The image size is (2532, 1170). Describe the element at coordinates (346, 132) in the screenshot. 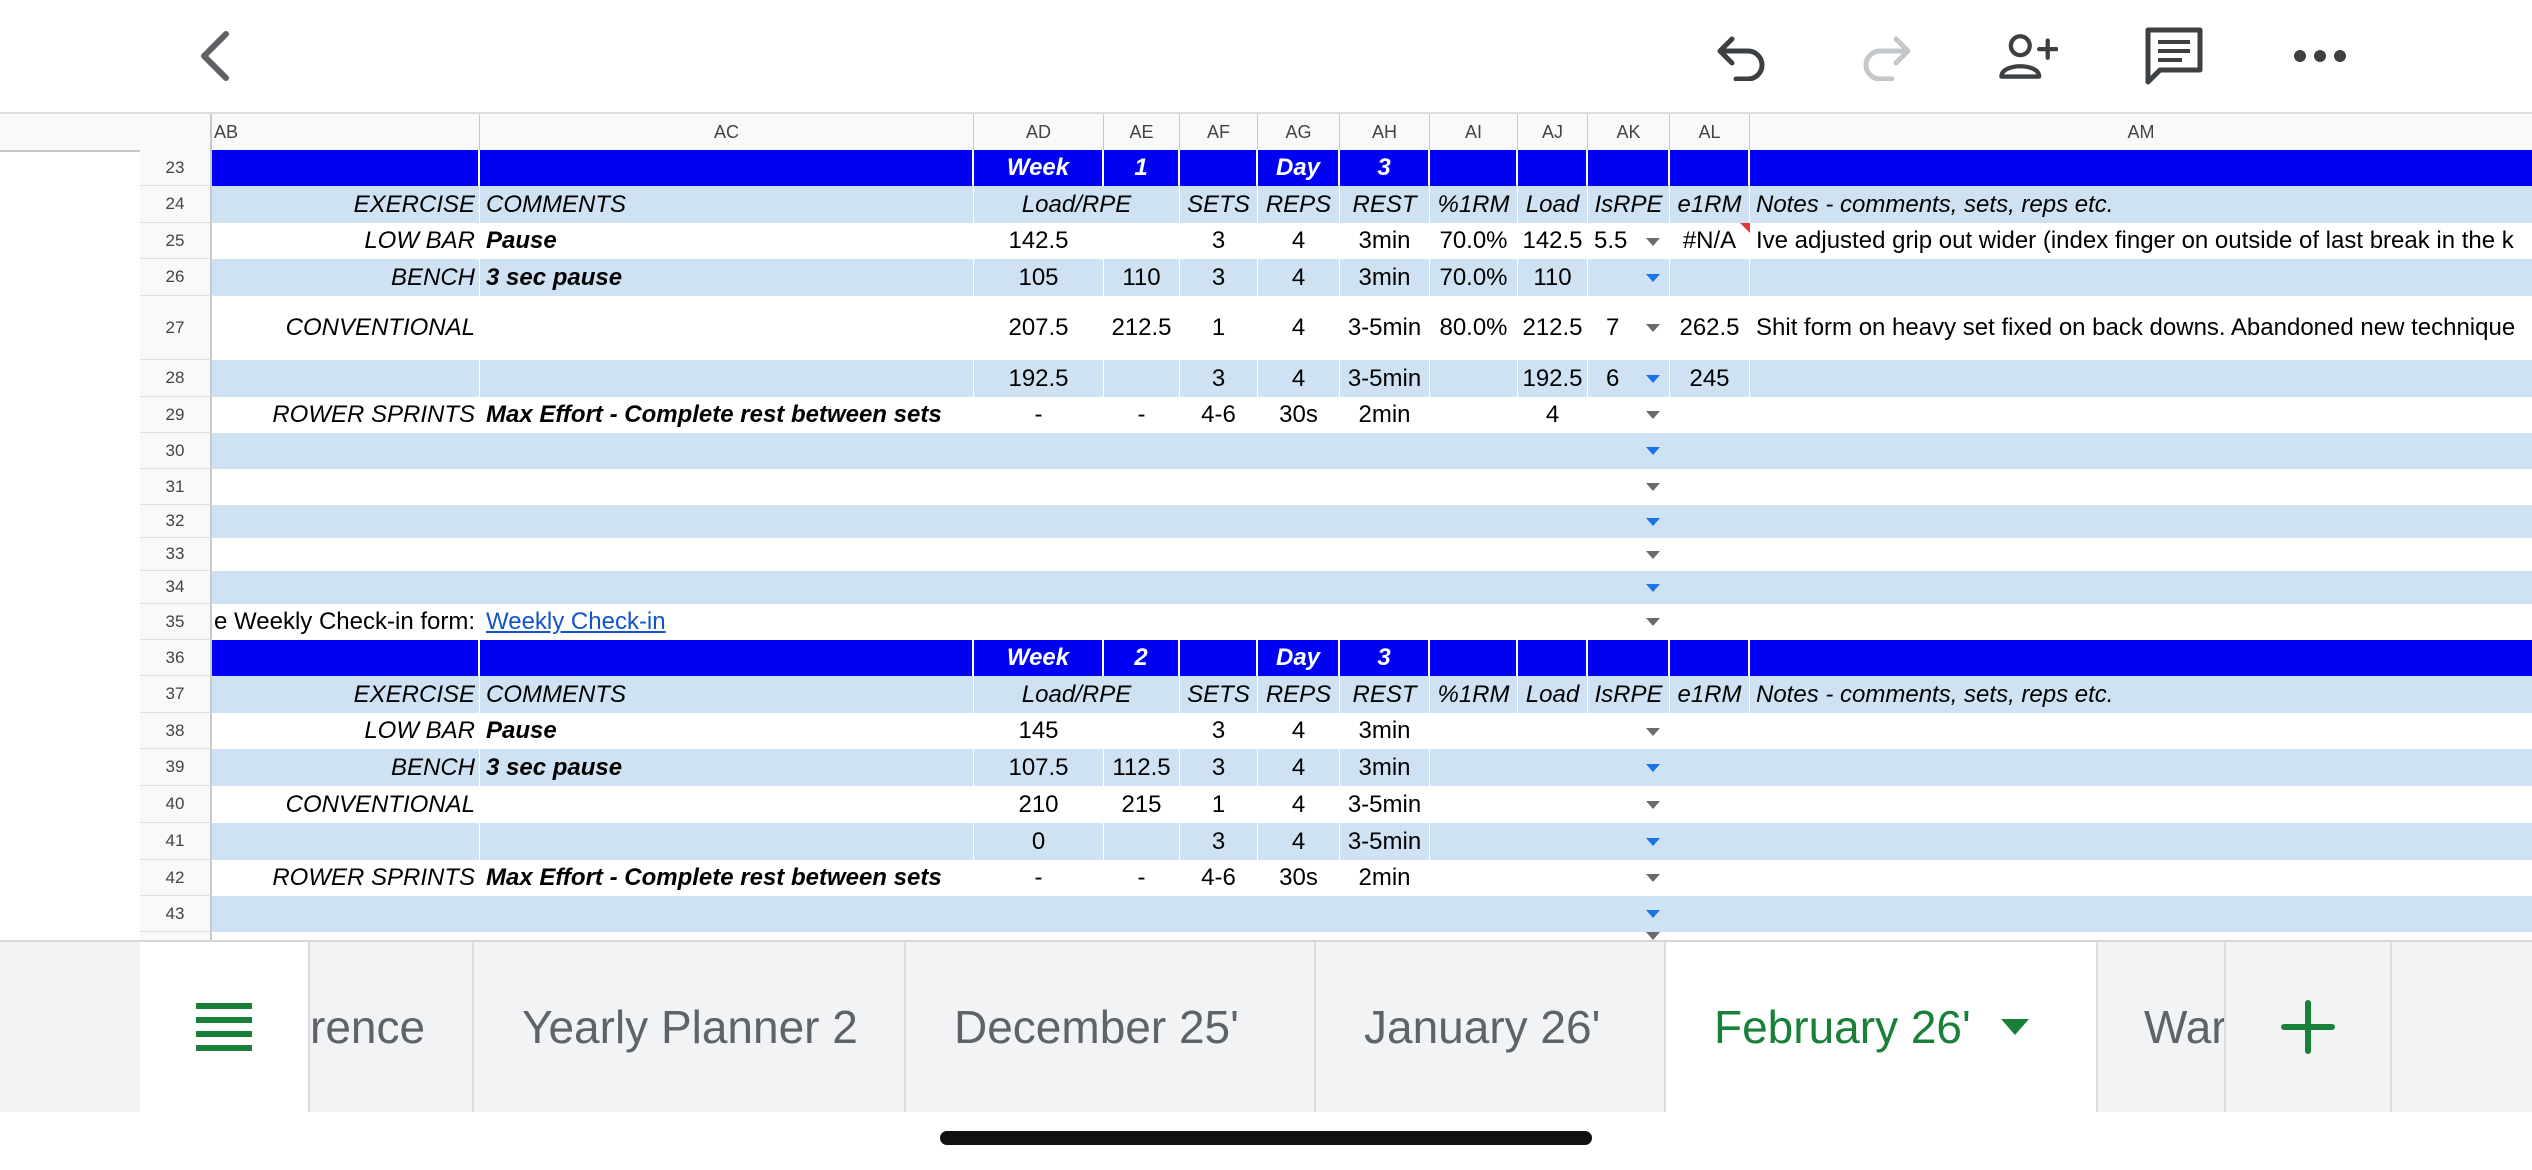

I see `column-header-ab: AB` at that location.